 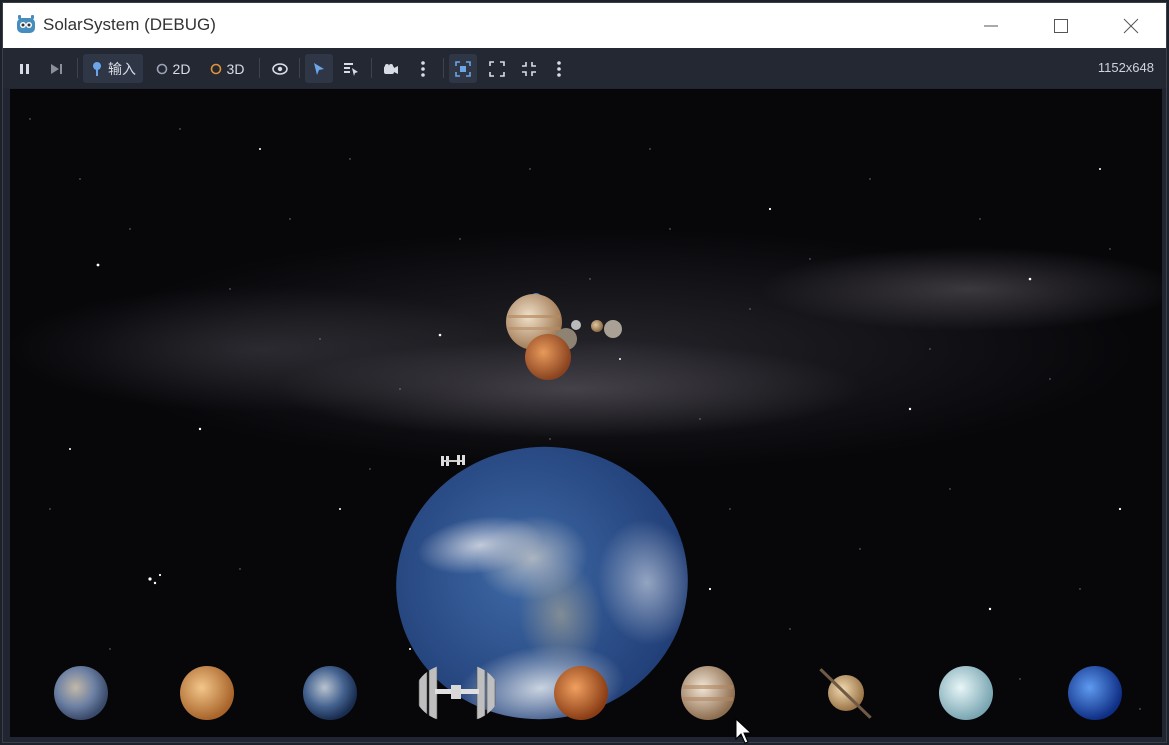 I want to click on maximize-icon, so click(x=1061, y=25).